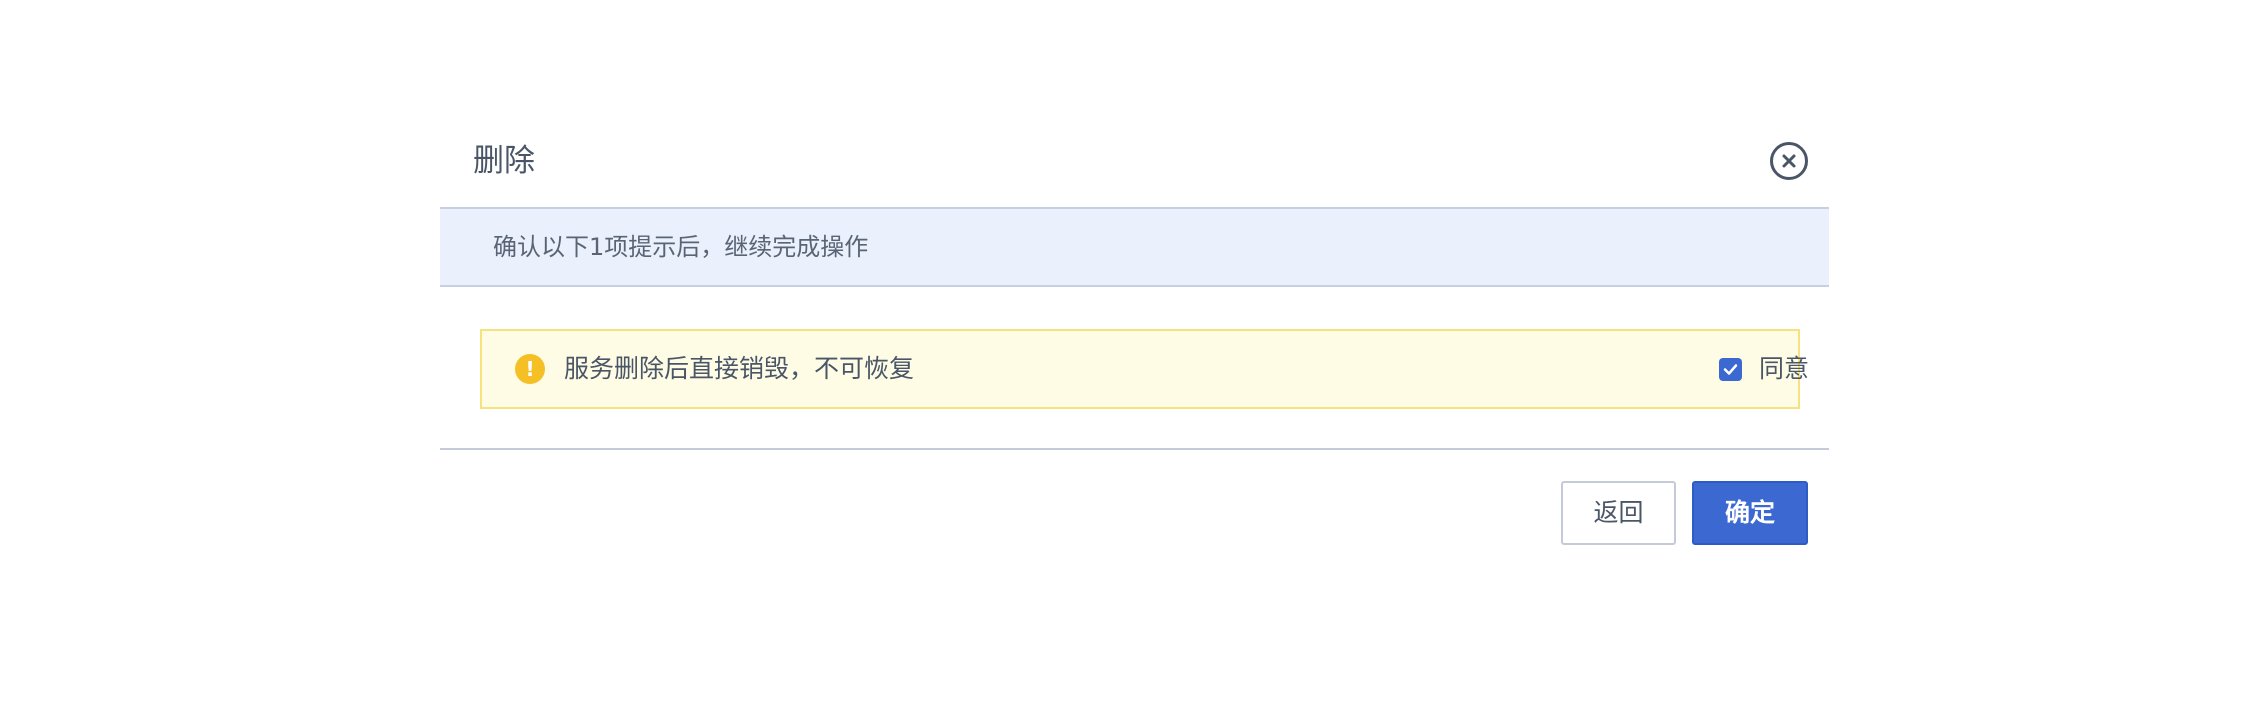  Describe the element at coordinates (504, 161) in the screenshot. I see `dialog-title: 删除` at that location.